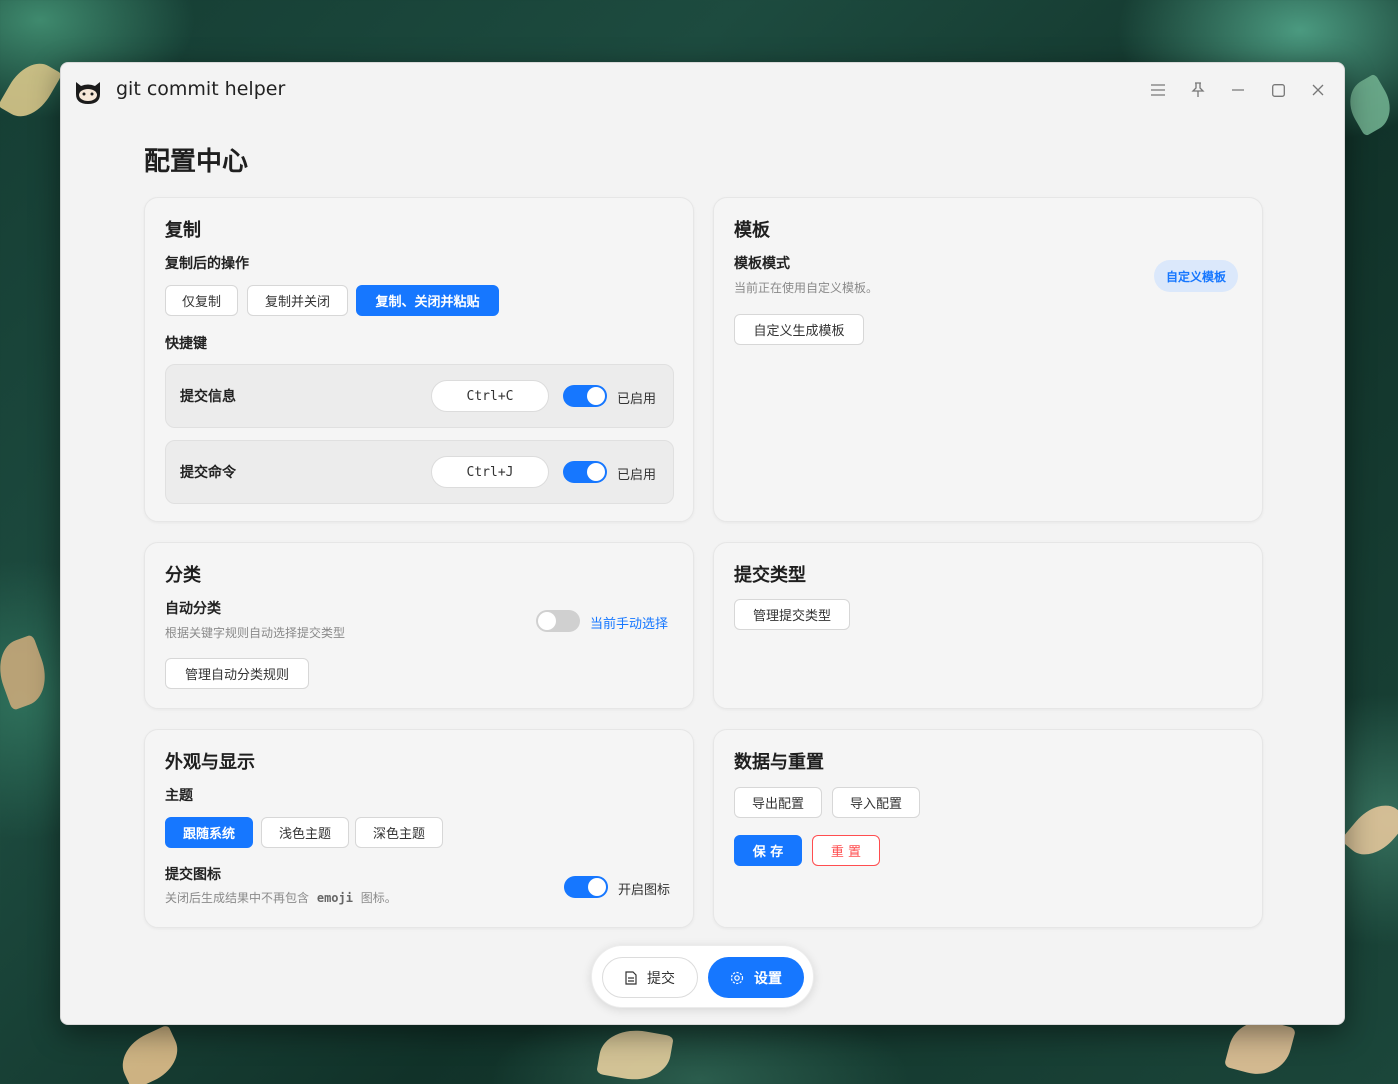  I want to click on save-button: 保 存, so click(768, 850).